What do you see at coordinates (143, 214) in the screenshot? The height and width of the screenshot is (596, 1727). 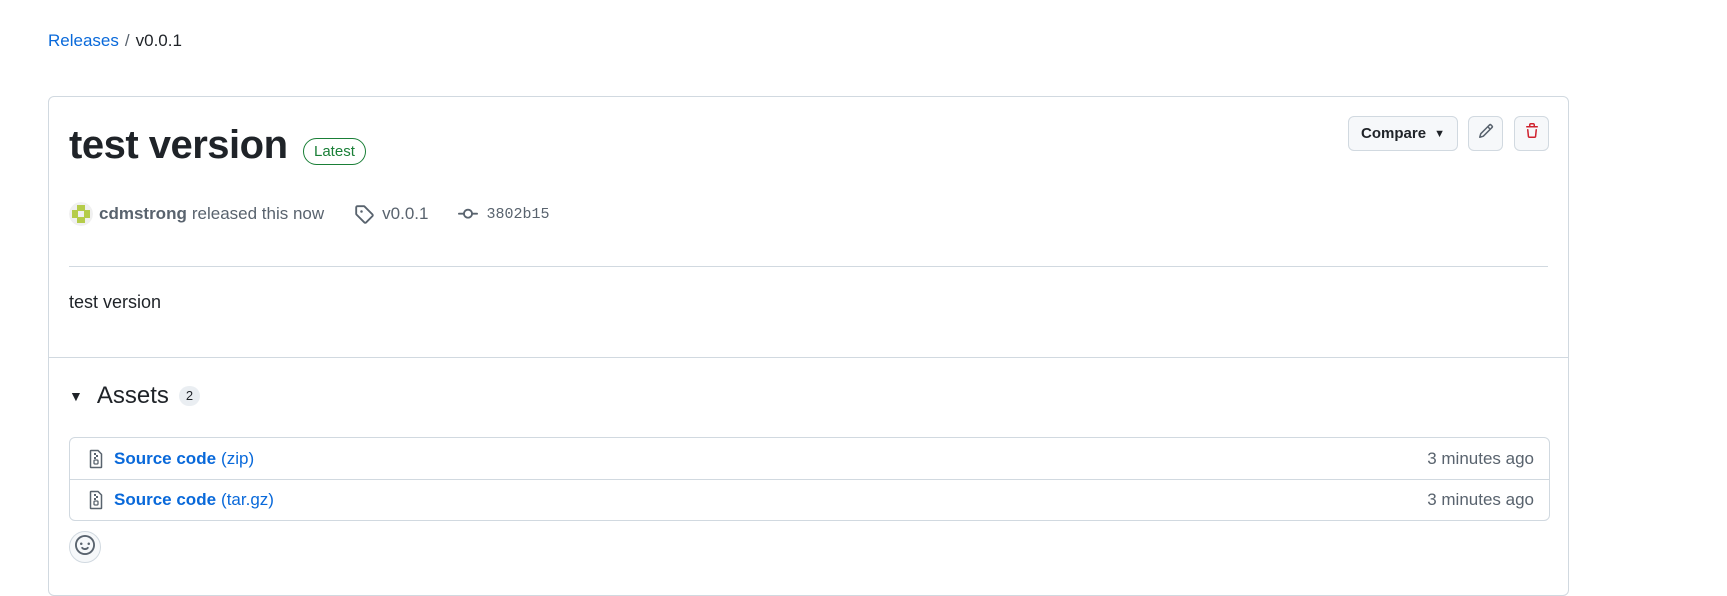 I see `author-link: cdmstrong` at bounding box center [143, 214].